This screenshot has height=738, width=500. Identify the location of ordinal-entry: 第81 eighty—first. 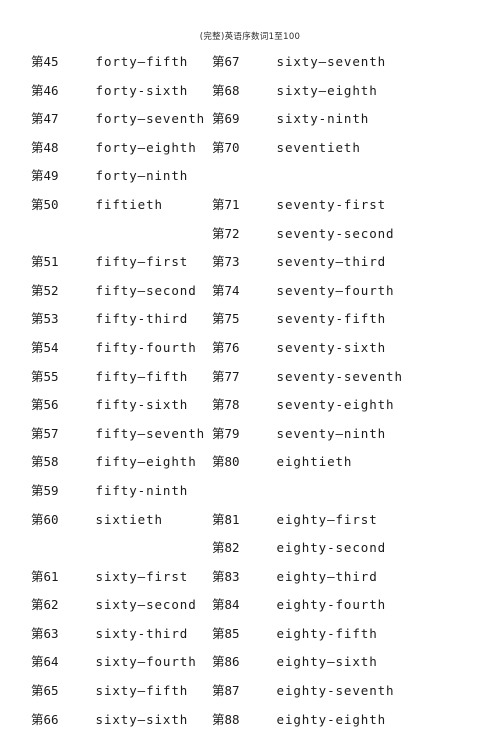
(307, 520).